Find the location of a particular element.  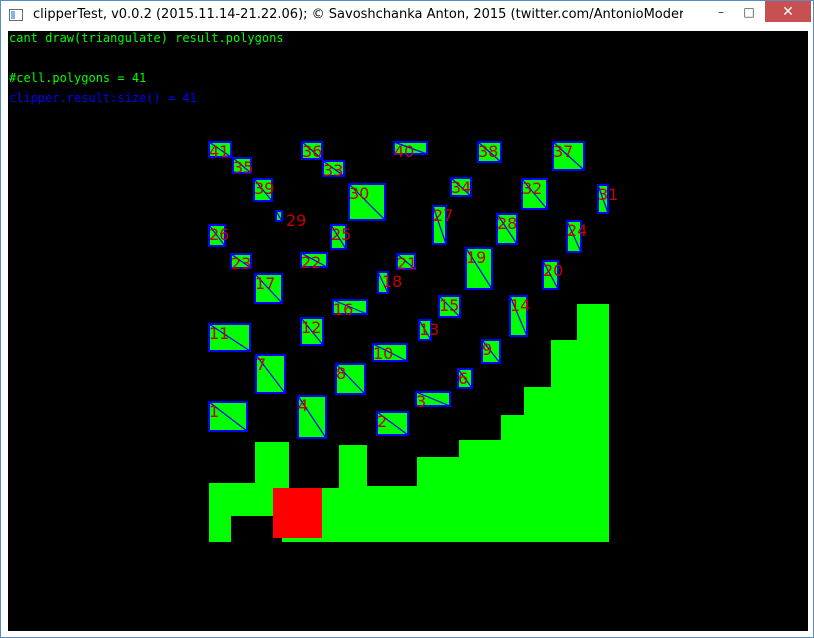

cell-label-6: 6 is located at coordinates (463, 378).